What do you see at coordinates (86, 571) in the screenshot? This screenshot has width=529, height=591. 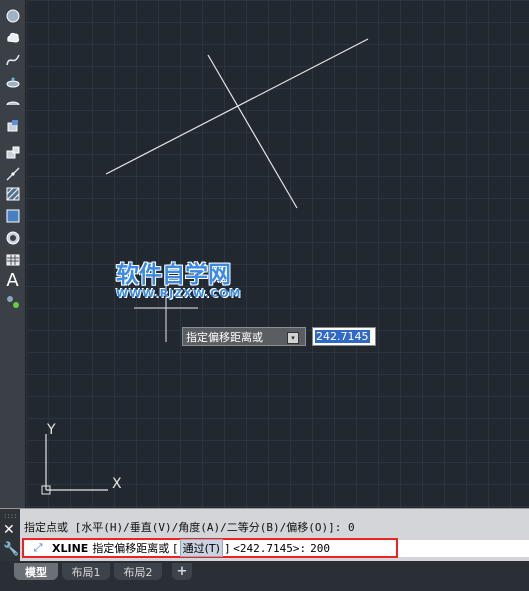 I see `tab-layout1: 布局1` at bounding box center [86, 571].